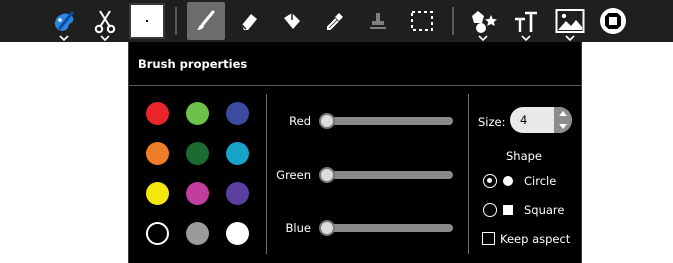 The height and width of the screenshot is (263, 673). Describe the element at coordinates (298, 228) in the screenshot. I see `blue-slider-label: Blue` at that location.